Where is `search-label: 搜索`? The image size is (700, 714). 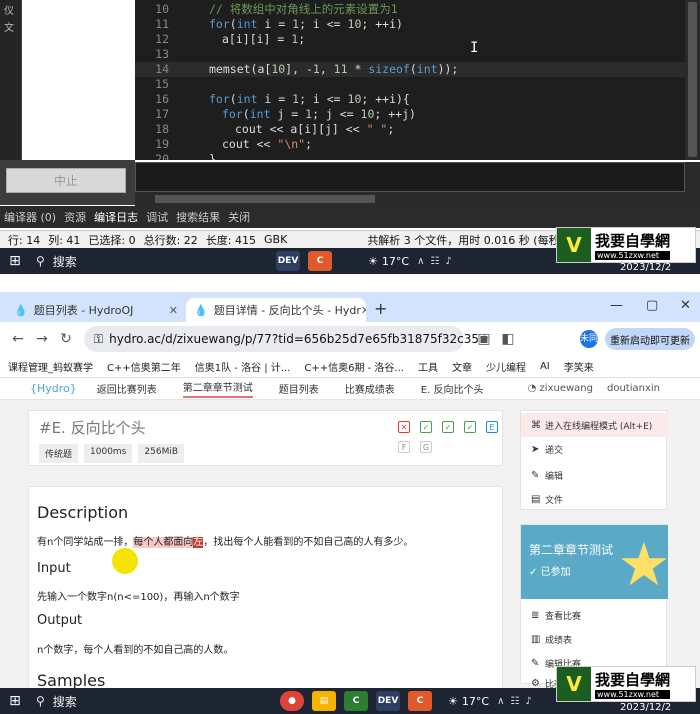 search-label: 搜索 is located at coordinates (64, 261).